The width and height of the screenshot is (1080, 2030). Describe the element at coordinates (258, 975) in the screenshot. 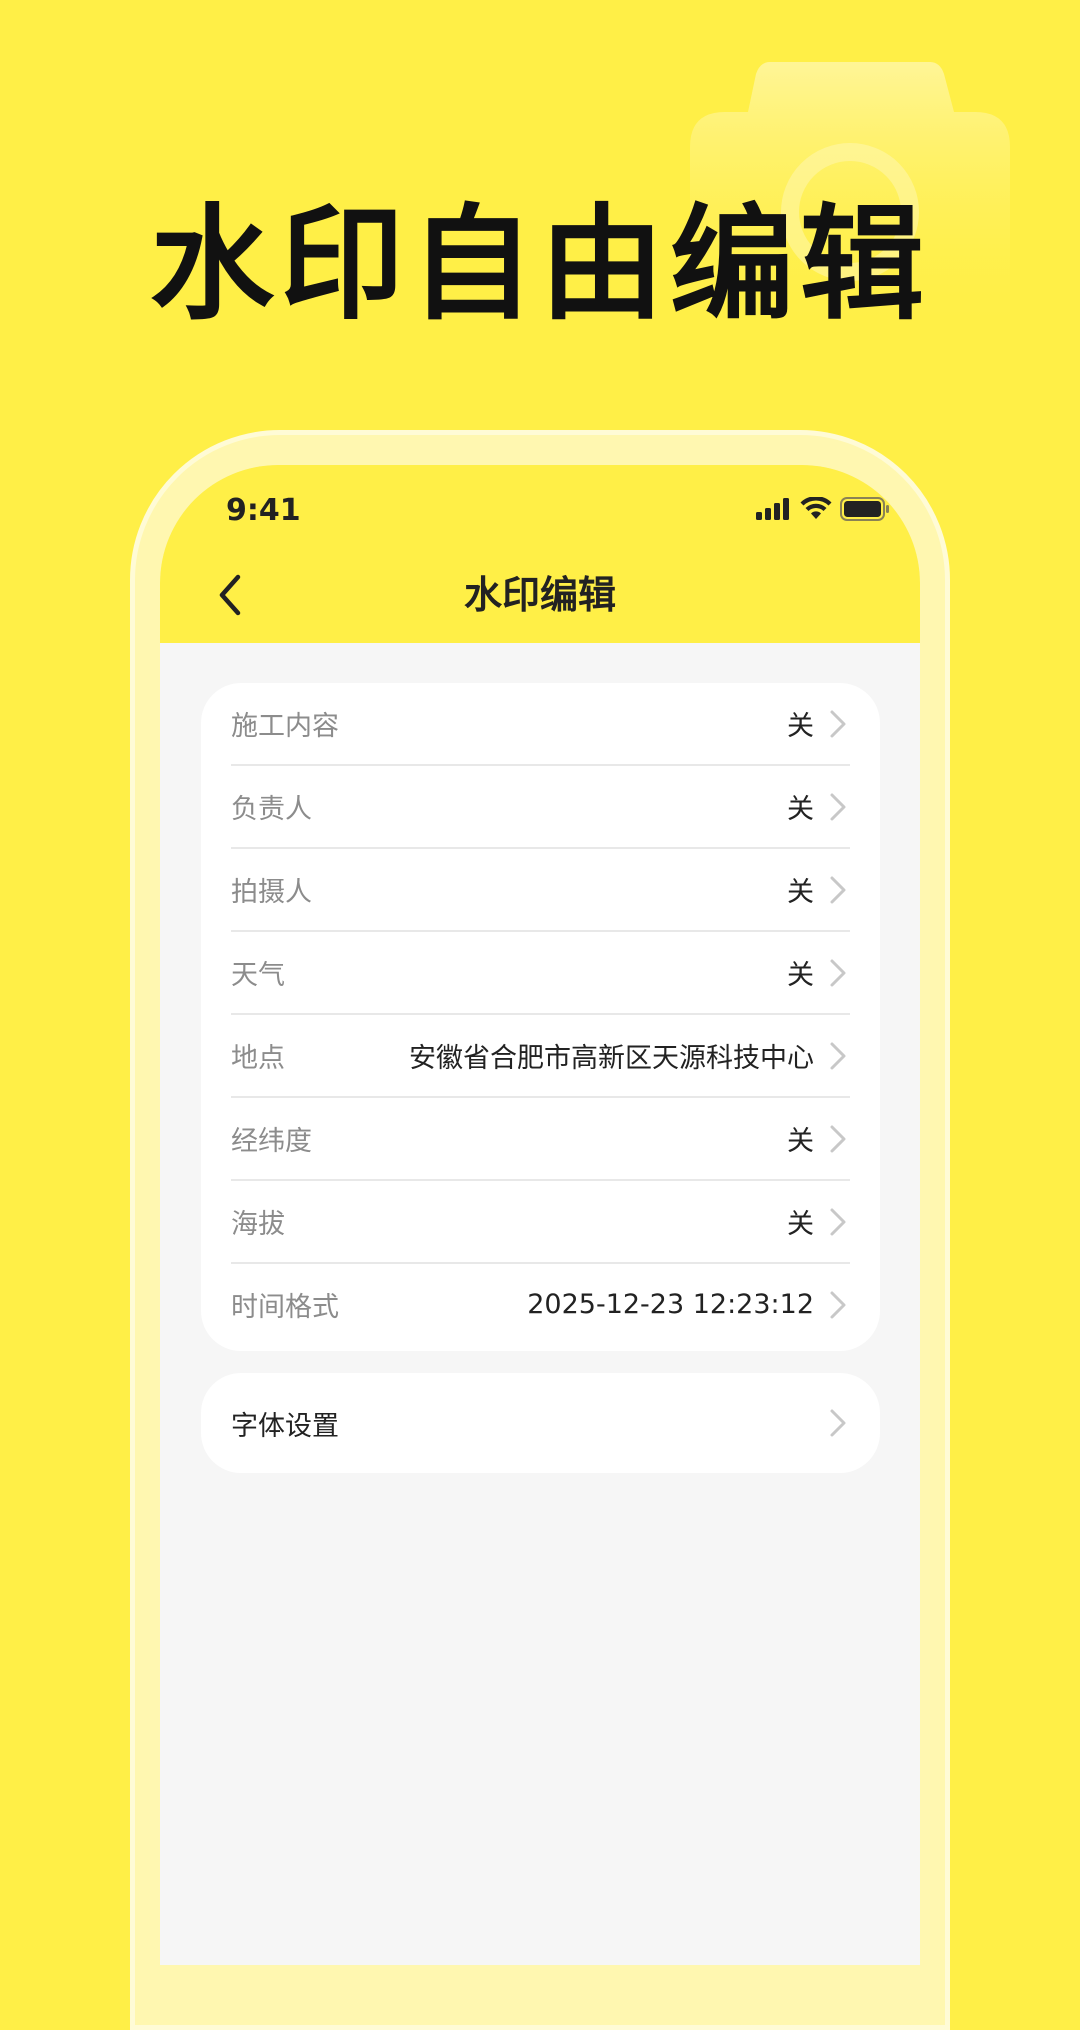

I see `setting-label: 天气` at that location.